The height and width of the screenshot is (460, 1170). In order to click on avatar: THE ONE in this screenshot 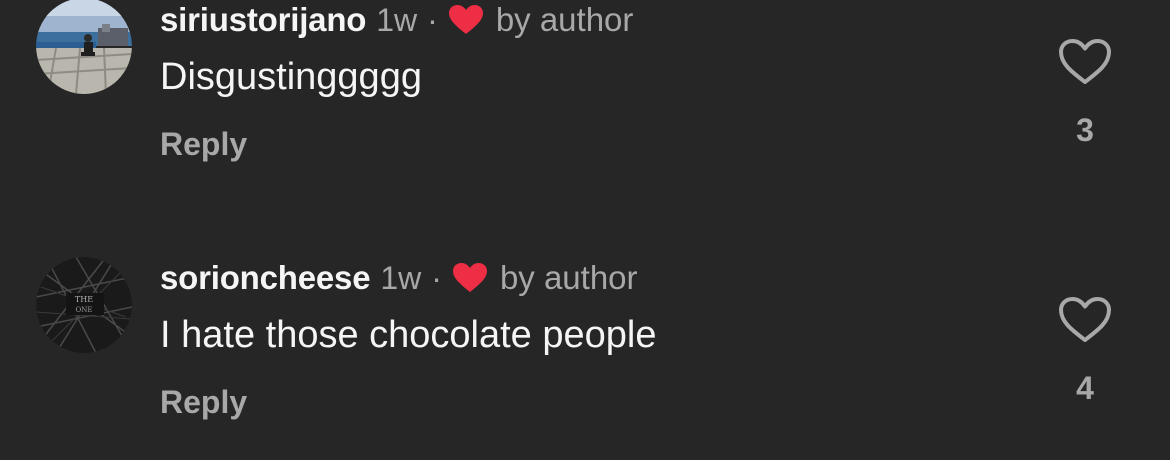, I will do `click(84, 305)`.